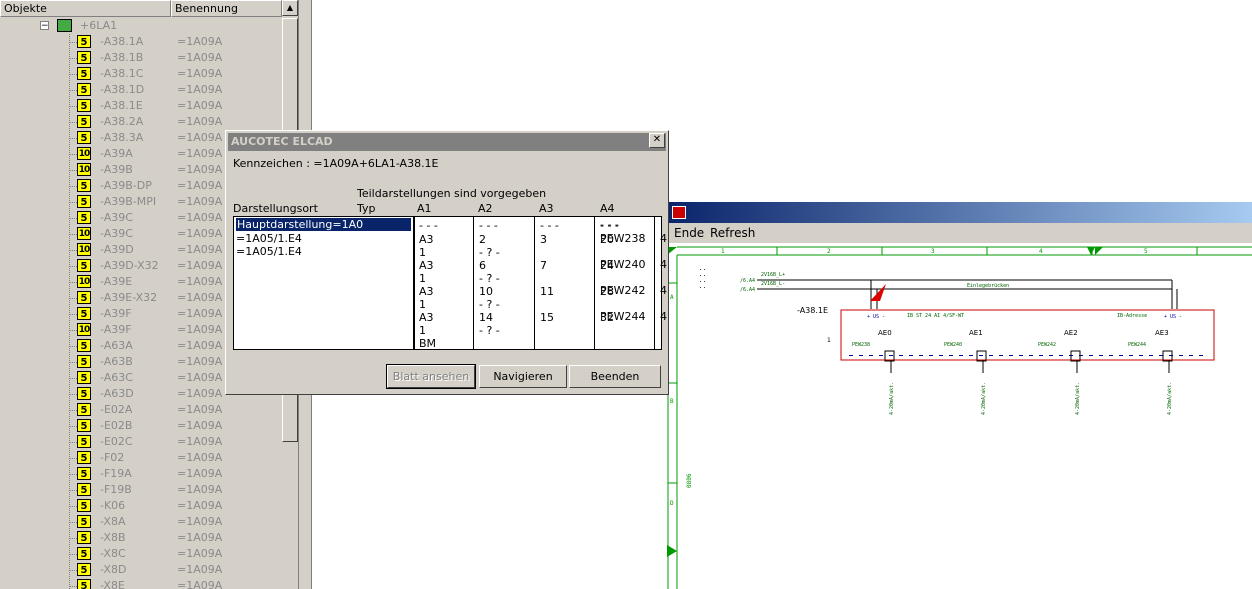 This screenshot has width=1252, height=589. Describe the element at coordinates (141, 42) in the screenshot. I see `tree-item: 5 -A38.1A =1A09A` at that location.